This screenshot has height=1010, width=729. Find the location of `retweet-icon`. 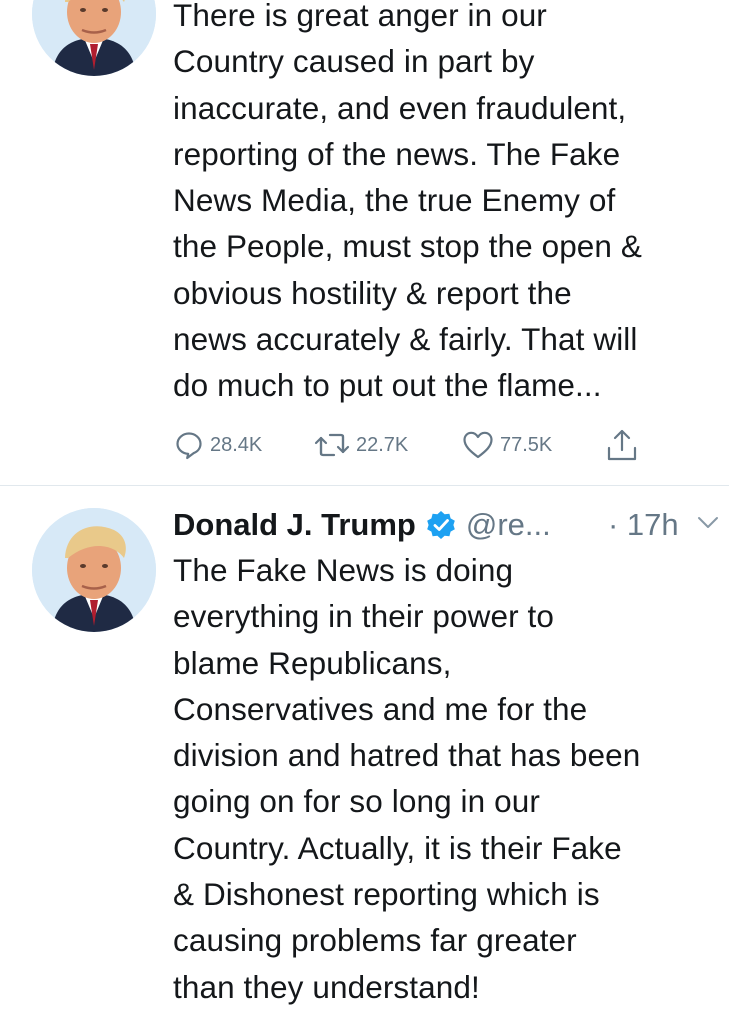

retweet-icon is located at coordinates (332, 445).